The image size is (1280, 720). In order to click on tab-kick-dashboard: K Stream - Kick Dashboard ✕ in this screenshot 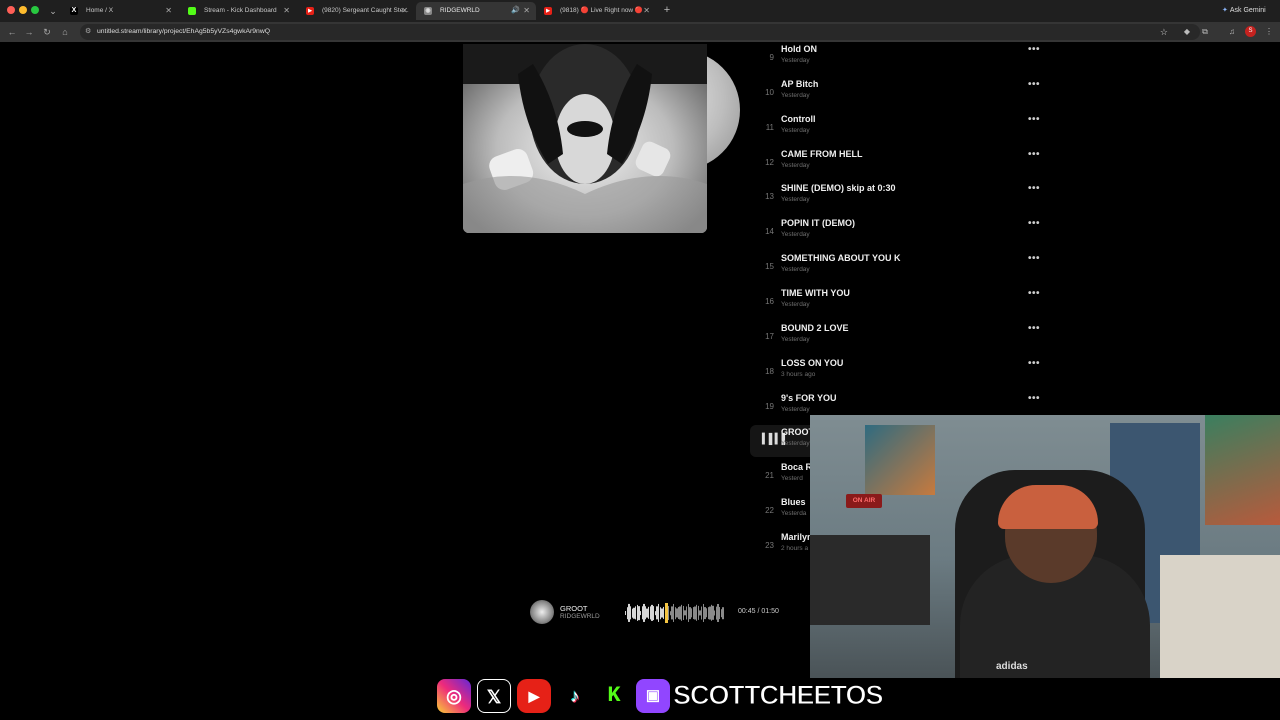, I will do `click(238, 11)`.